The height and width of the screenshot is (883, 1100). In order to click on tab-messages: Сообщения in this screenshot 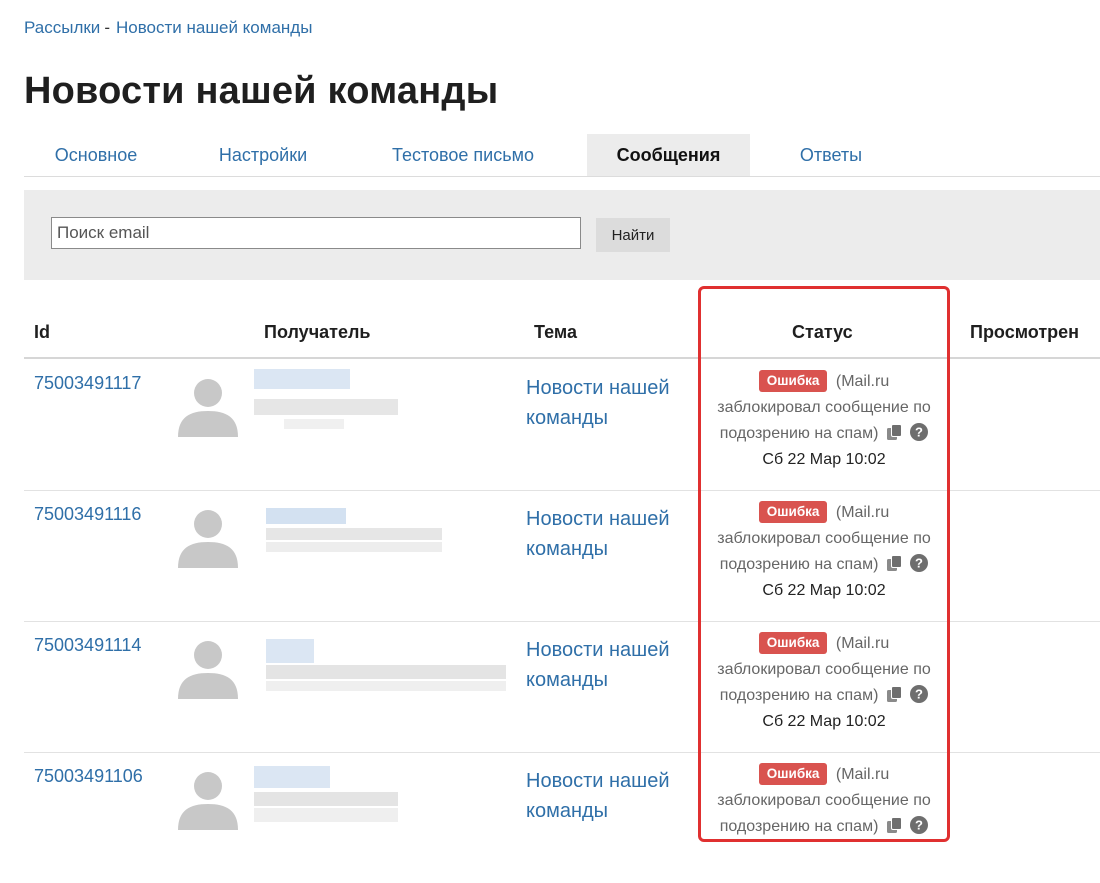, I will do `click(668, 155)`.